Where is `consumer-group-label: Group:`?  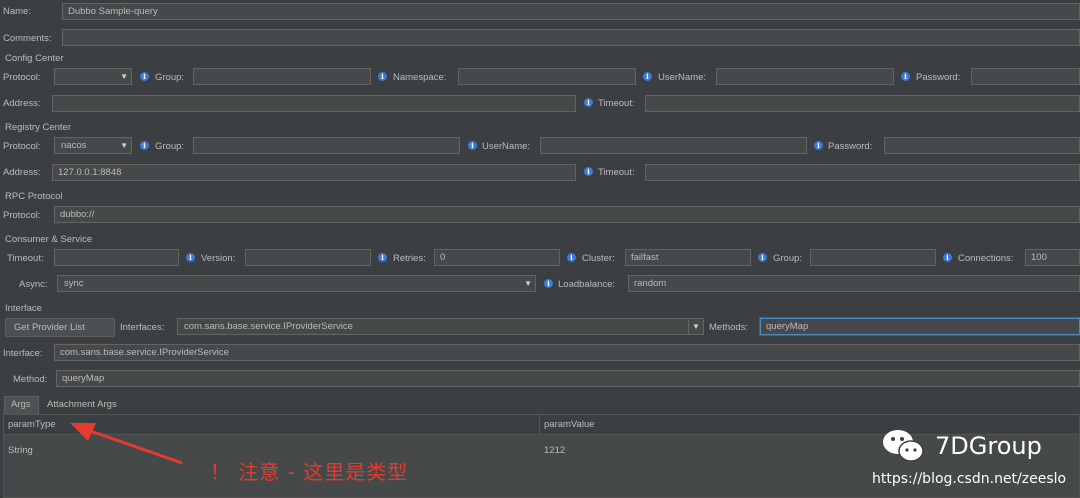 consumer-group-label: Group: is located at coordinates (788, 258).